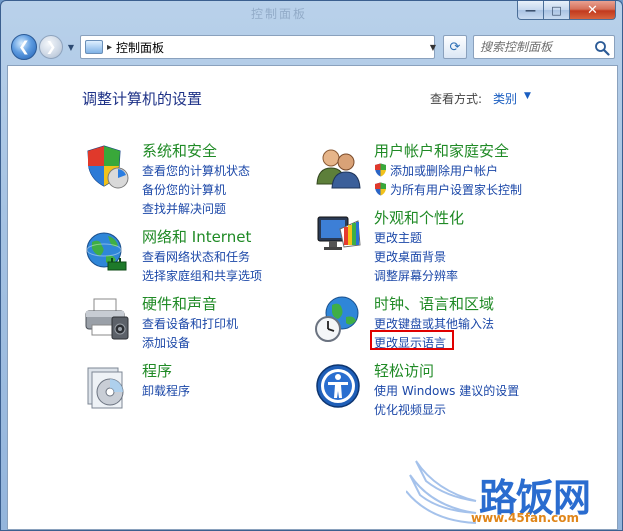  Describe the element at coordinates (434, 245) in the screenshot. I see `category-appearance: 外观和个性化 更改主题 更改桌面背景 调整屏幕分辨率` at that location.